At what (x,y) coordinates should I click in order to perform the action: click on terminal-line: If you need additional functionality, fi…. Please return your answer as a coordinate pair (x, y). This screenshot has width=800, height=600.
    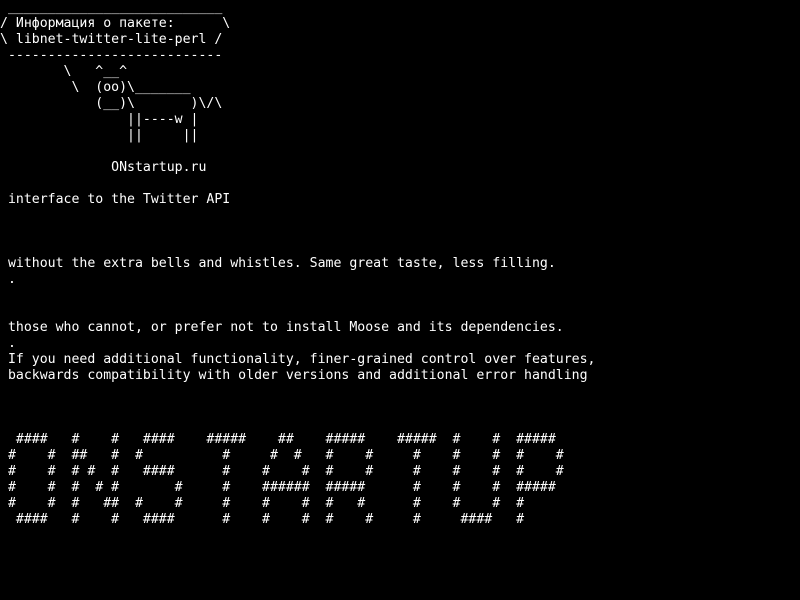
    Looking at the image, I should click on (298, 359).